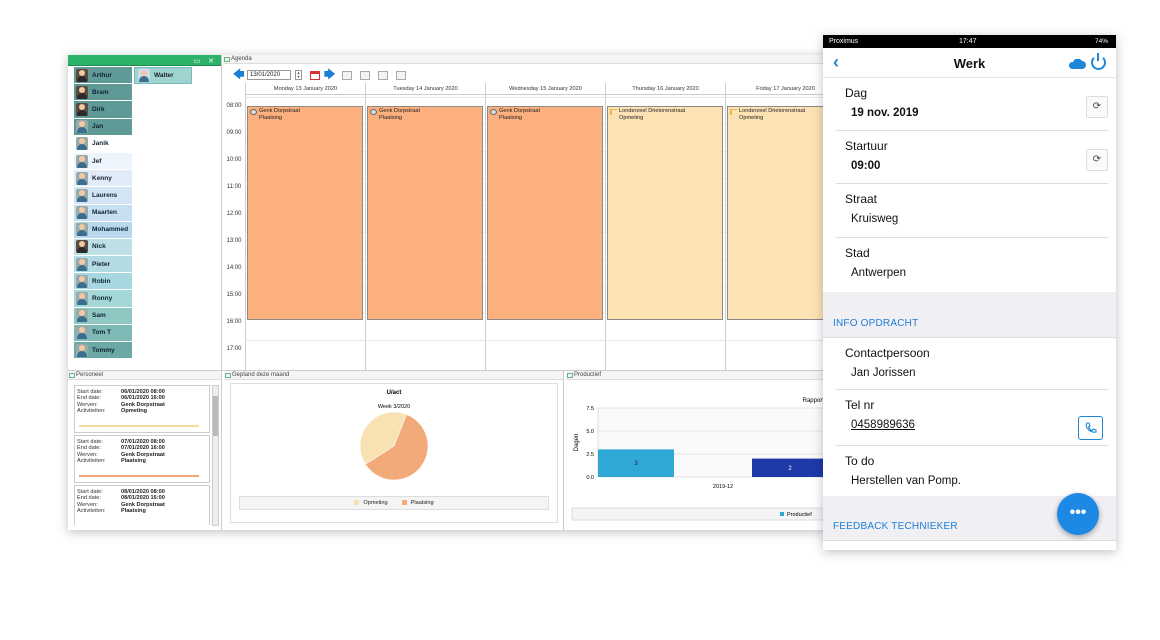 This screenshot has width=1160, height=640. What do you see at coordinates (315, 75) in the screenshot?
I see `calendar-icon` at bounding box center [315, 75].